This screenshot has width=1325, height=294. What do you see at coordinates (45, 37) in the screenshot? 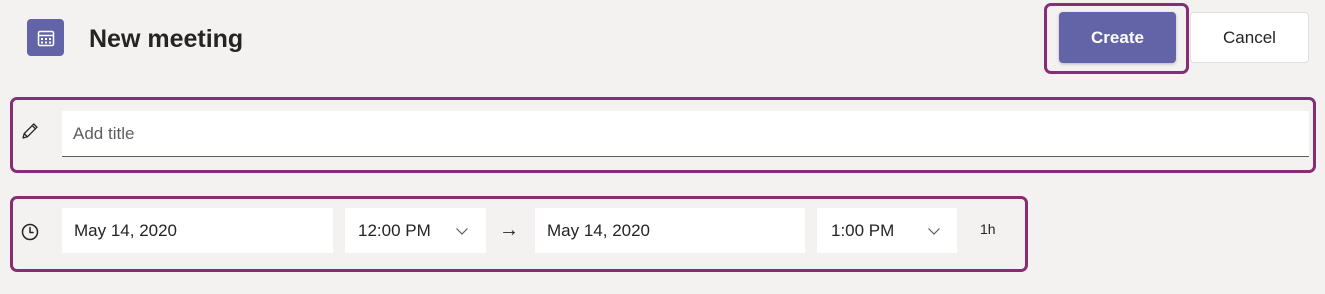
I see `calendar-icon` at bounding box center [45, 37].